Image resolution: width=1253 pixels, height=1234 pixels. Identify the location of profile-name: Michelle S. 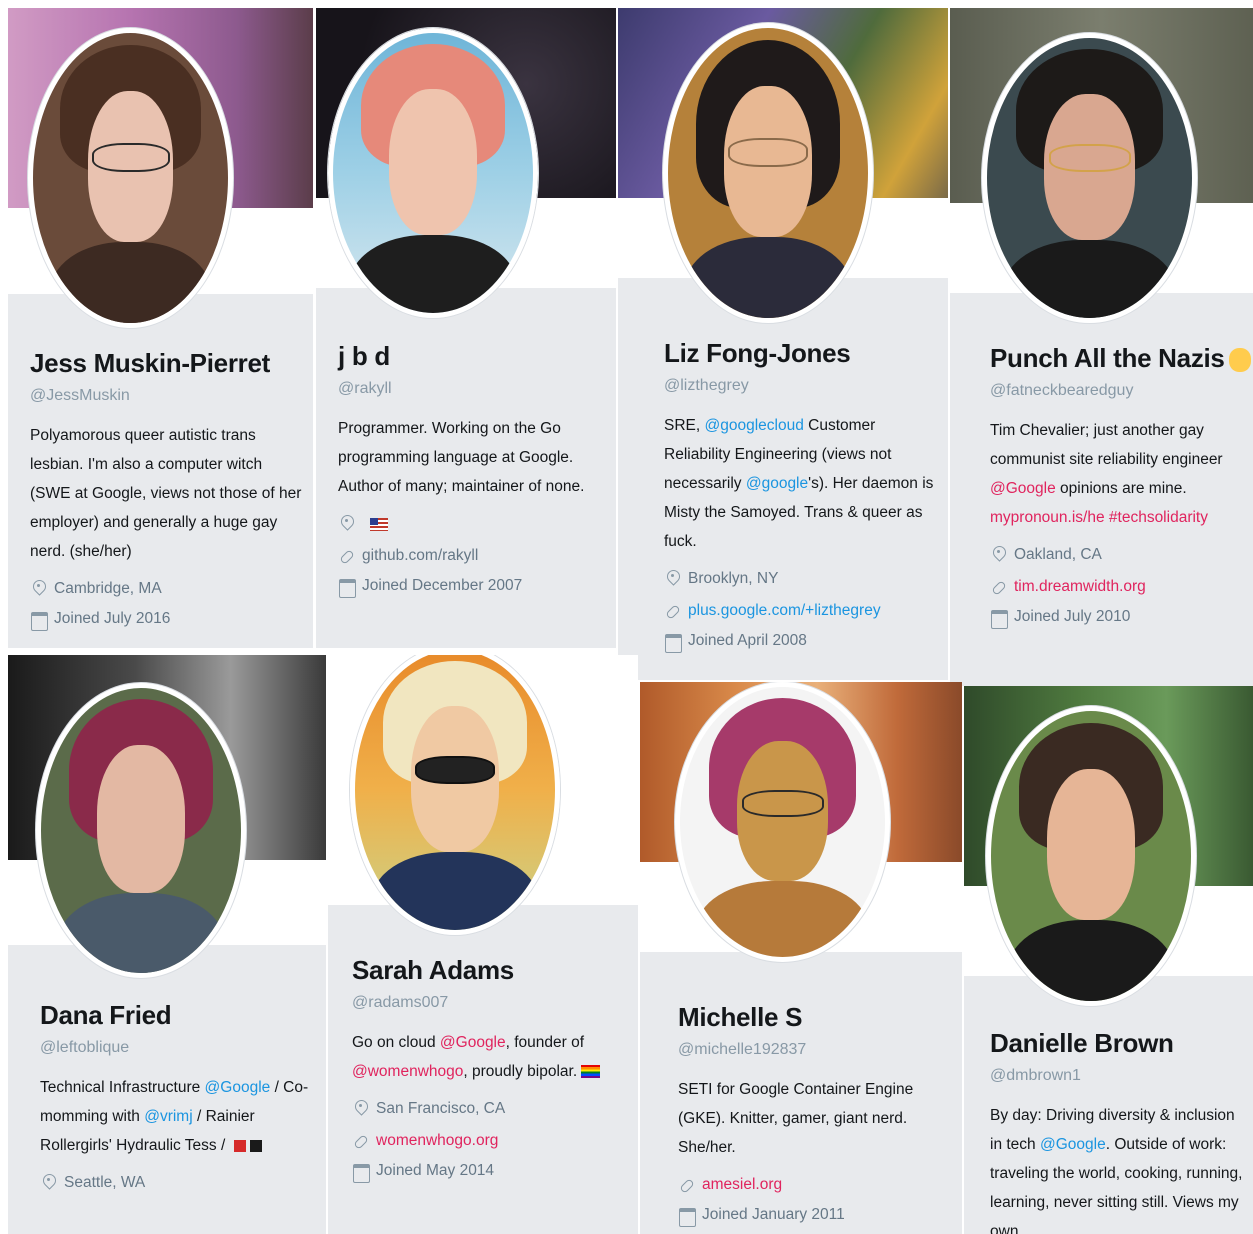
(815, 1017).